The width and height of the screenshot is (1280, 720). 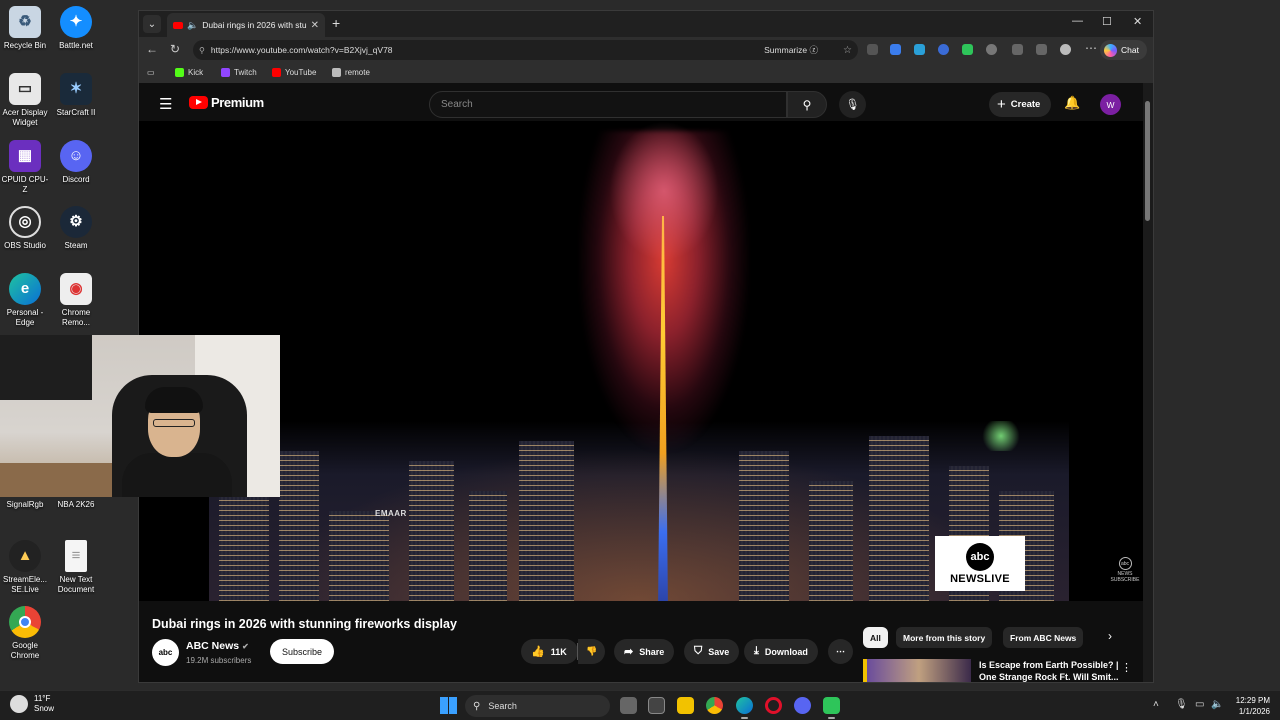 What do you see at coordinates (549, 651) in the screenshot?
I see `like-button: 👍 11K` at bounding box center [549, 651].